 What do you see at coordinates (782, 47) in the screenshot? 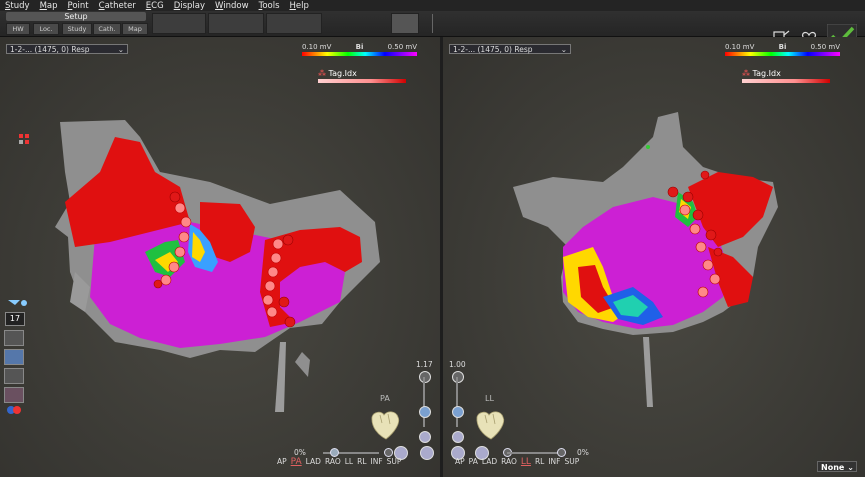
I see `right-scale-mode: Bi` at bounding box center [782, 47].